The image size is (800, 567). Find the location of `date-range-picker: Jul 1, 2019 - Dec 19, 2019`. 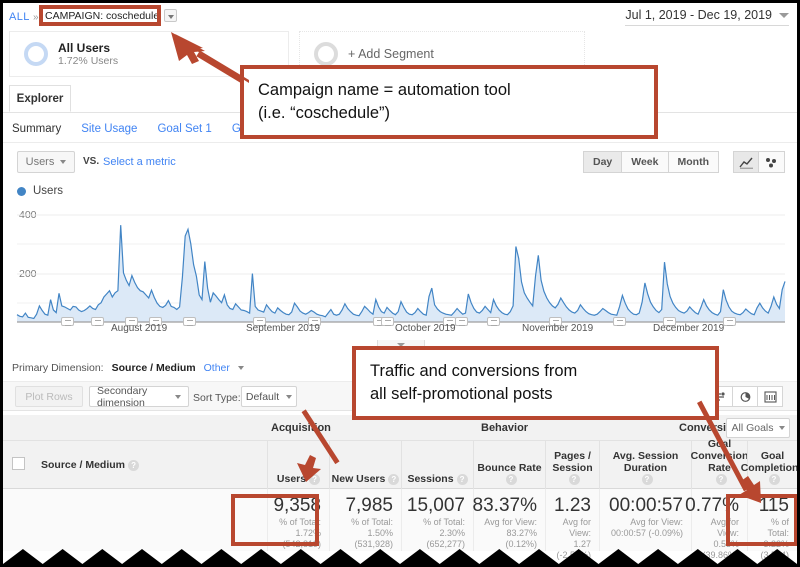

date-range-picker: Jul 1, 2019 - Dec 19, 2019 is located at coordinates (707, 17).